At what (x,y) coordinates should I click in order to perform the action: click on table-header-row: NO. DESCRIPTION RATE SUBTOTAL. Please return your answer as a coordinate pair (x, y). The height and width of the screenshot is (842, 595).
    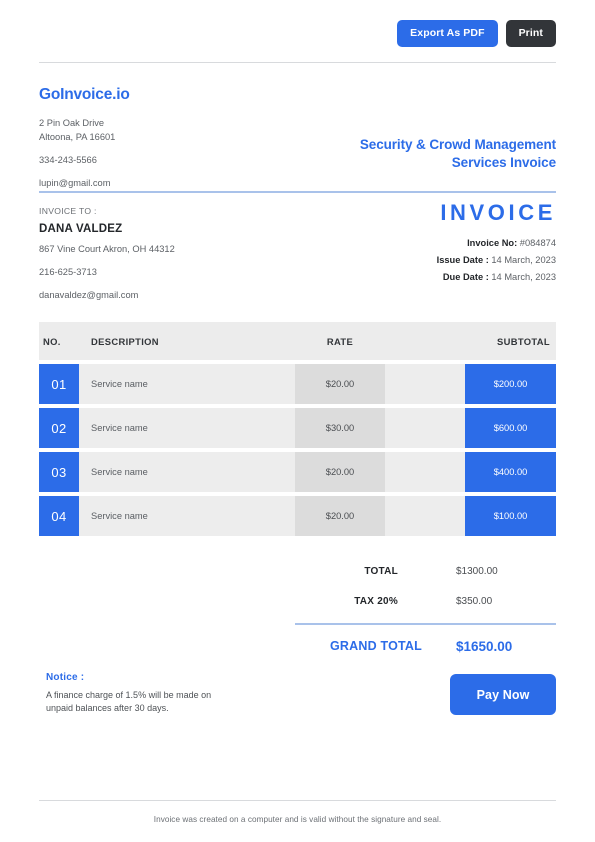
    Looking at the image, I should click on (297, 341).